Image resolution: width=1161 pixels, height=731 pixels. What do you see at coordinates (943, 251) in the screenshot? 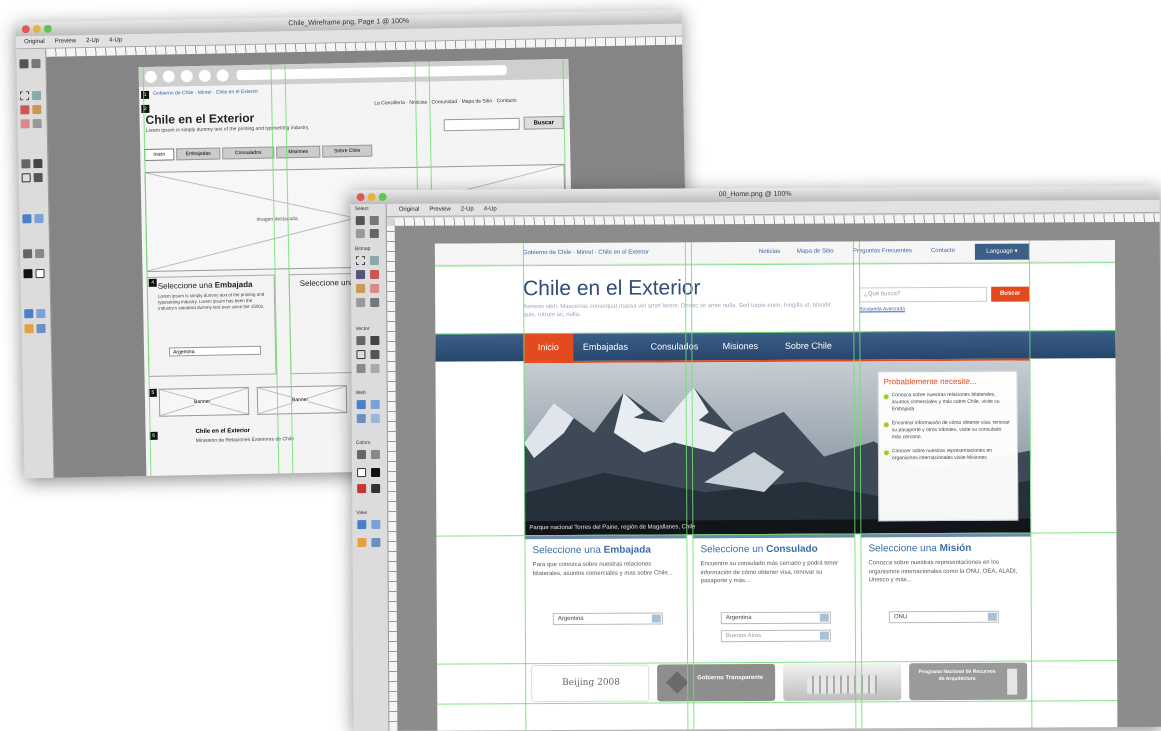
I see `contact-link: Contacto` at bounding box center [943, 251].